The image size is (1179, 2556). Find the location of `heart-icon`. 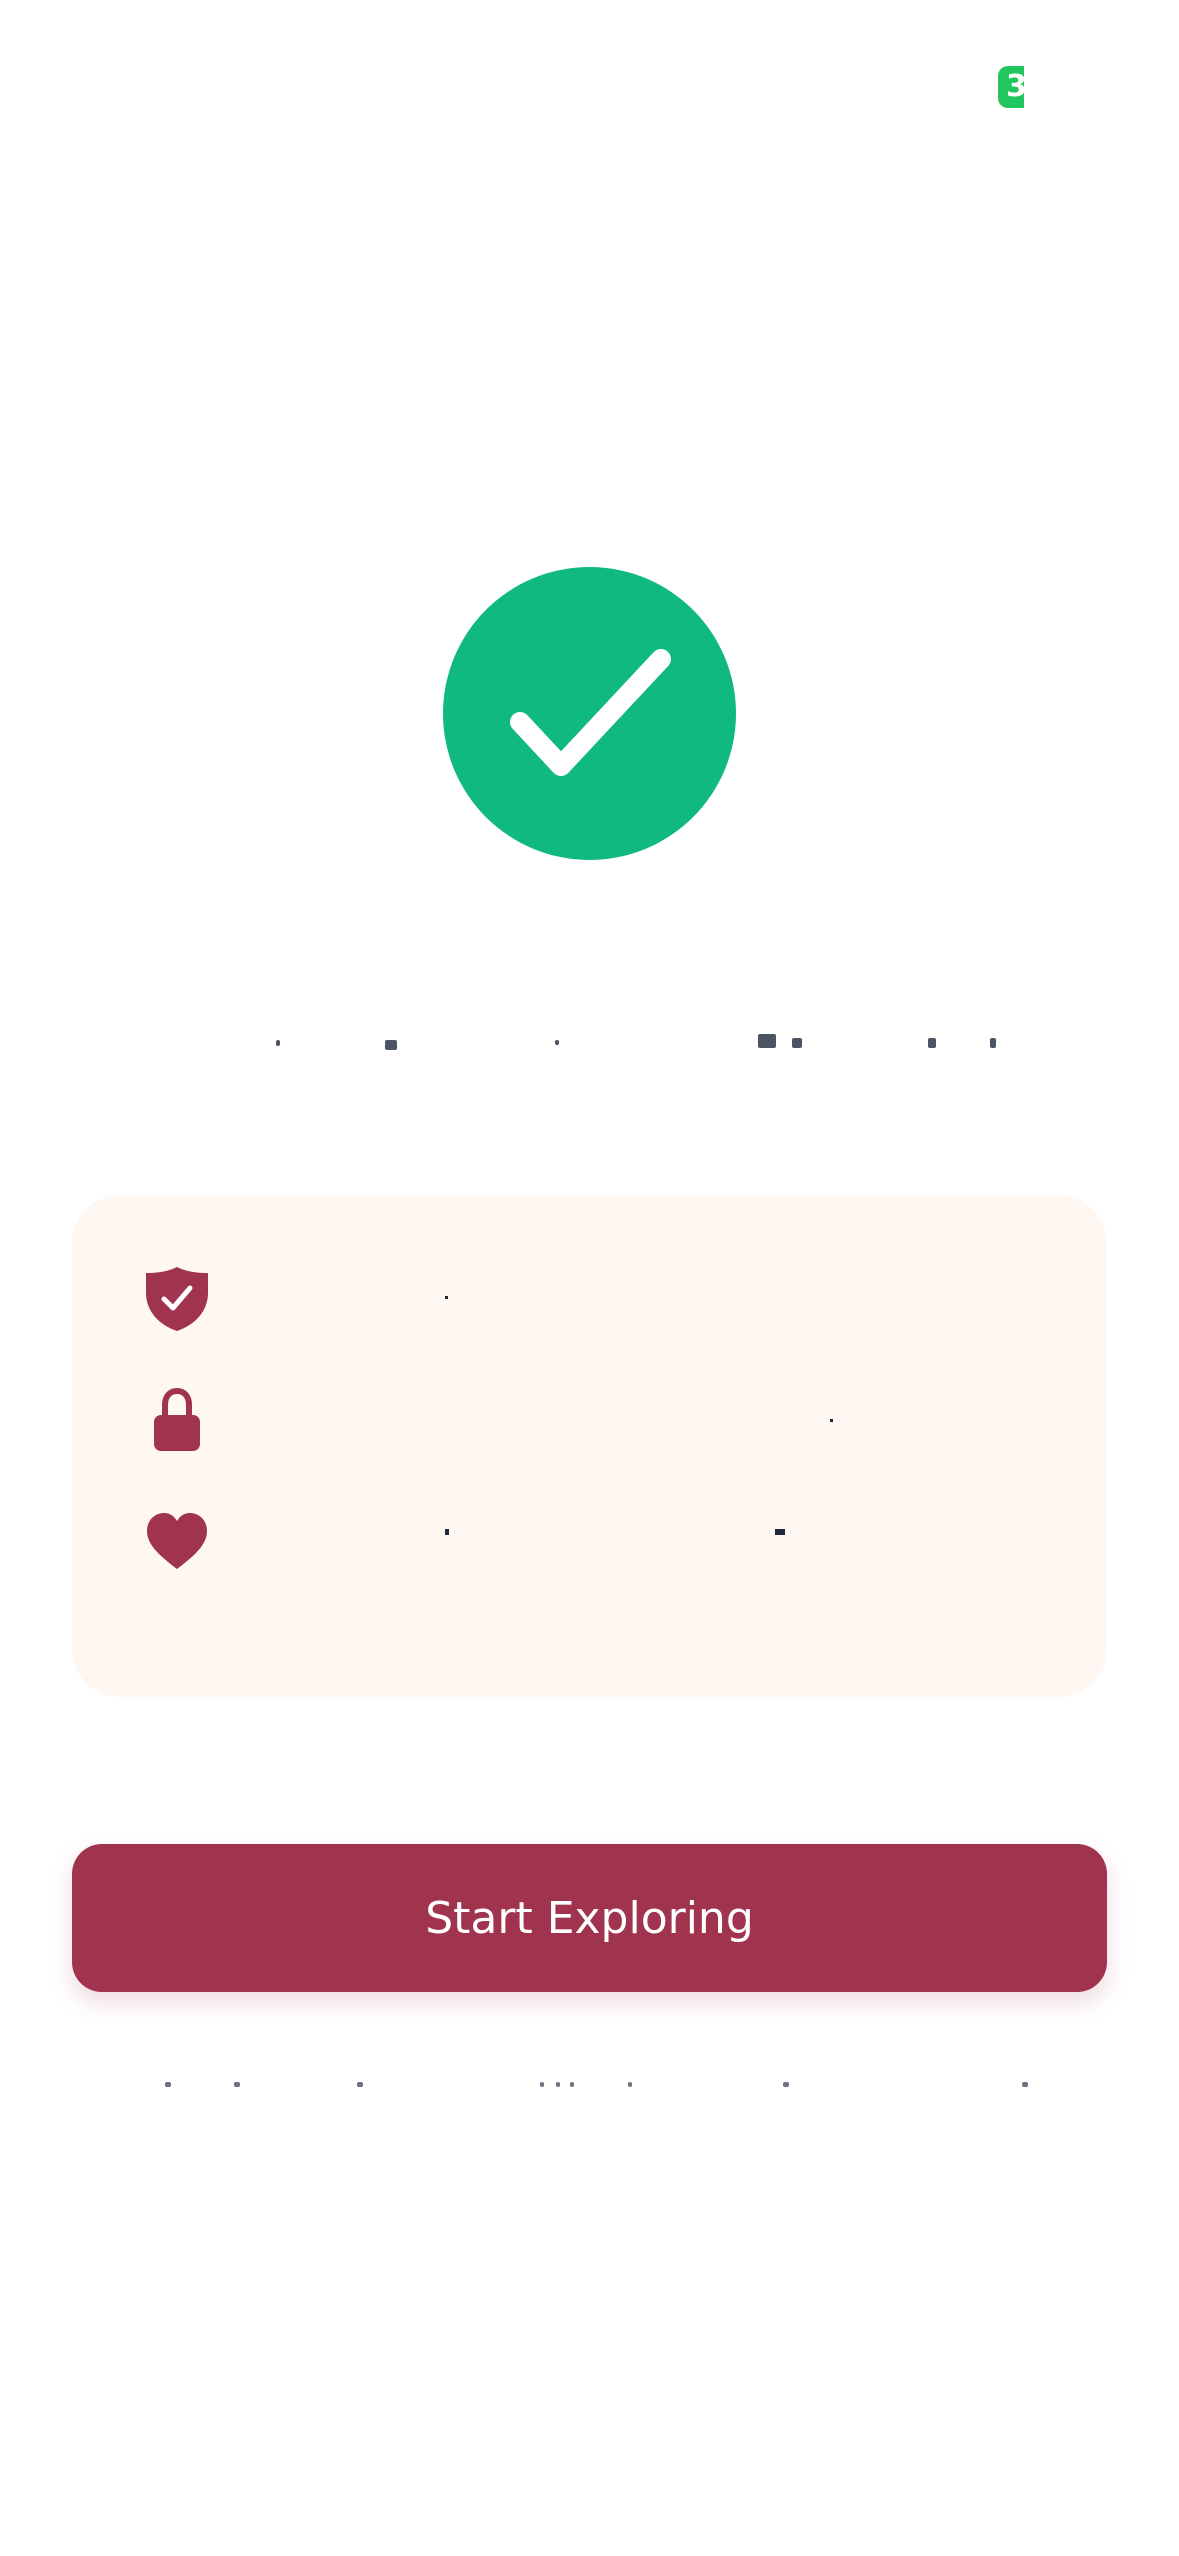

heart-icon is located at coordinates (177, 1541).